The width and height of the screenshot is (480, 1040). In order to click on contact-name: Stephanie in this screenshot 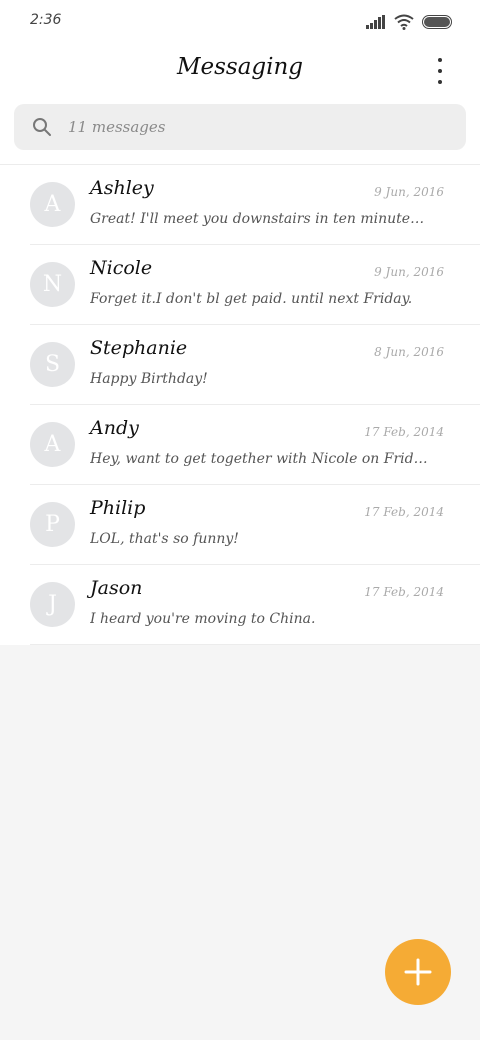, I will do `click(139, 348)`.